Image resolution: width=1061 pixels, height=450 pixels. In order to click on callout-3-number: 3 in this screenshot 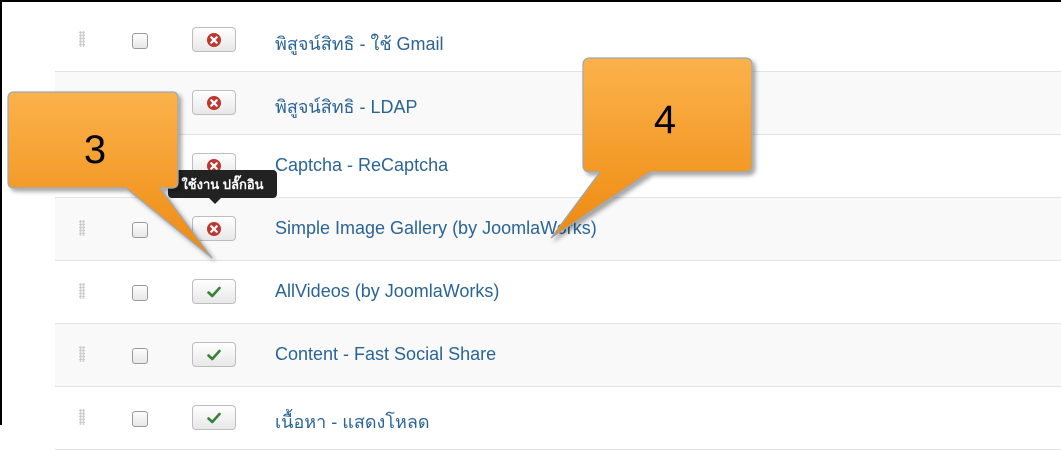, I will do `click(95, 150)`.